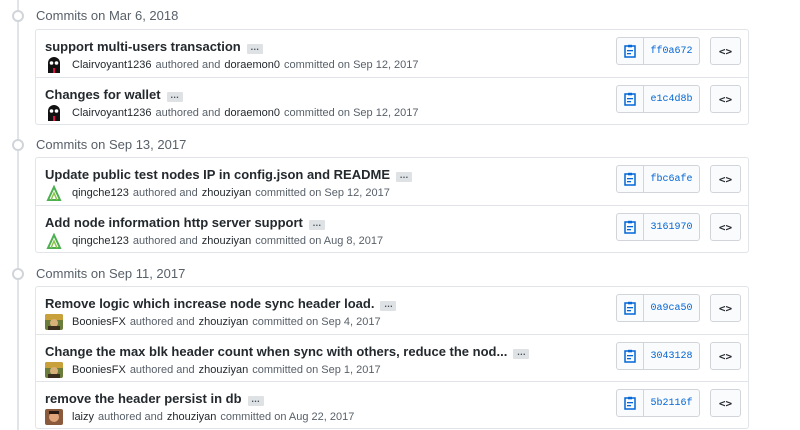 This screenshot has height=430, width=800. I want to click on commit-author-link: laizy, so click(83, 417).